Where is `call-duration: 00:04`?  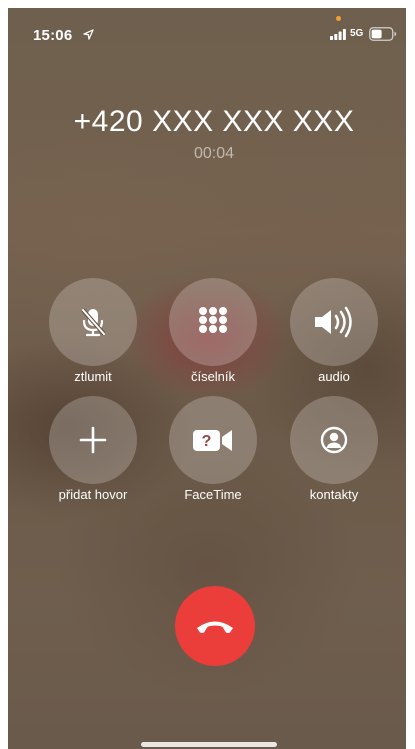
call-duration: 00:04 is located at coordinates (214, 153).